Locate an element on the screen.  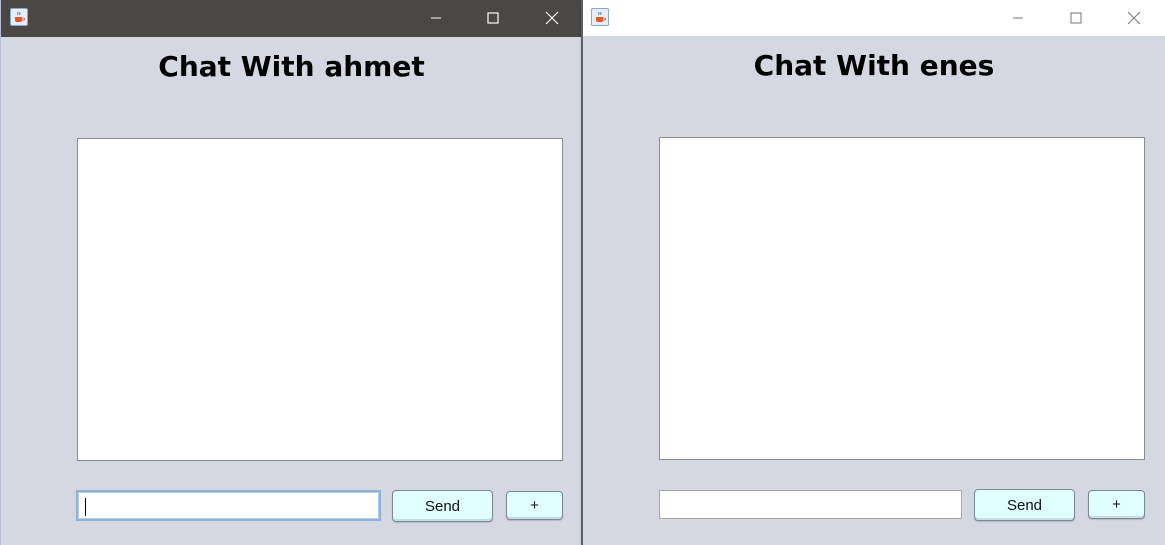
chat-title: Chat With enes is located at coordinates (874, 65).